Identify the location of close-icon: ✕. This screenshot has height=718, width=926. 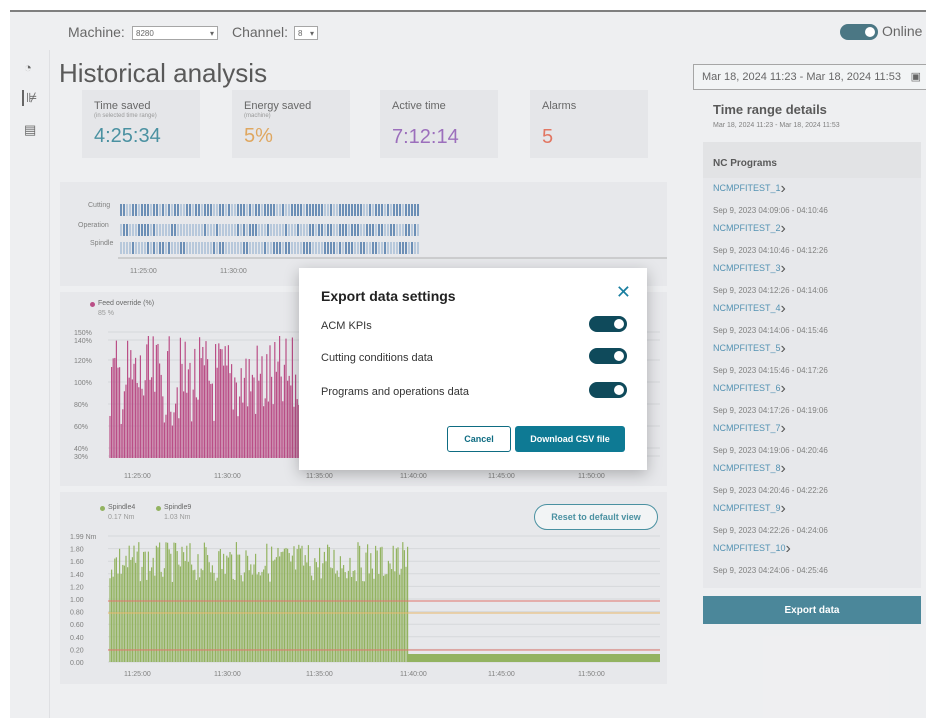
(623, 292).